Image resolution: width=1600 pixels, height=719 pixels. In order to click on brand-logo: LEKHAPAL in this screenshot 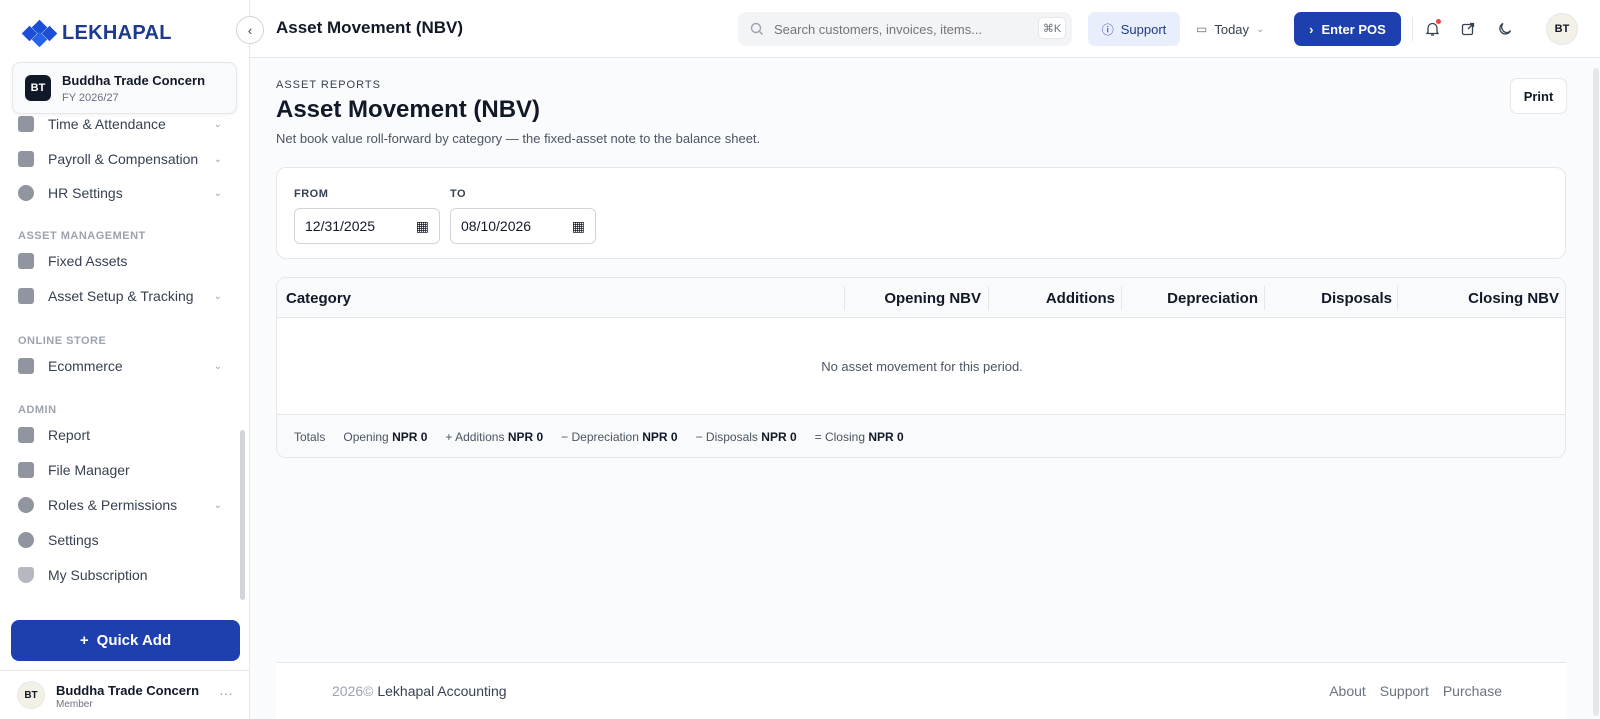, I will do `click(96, 33)`.